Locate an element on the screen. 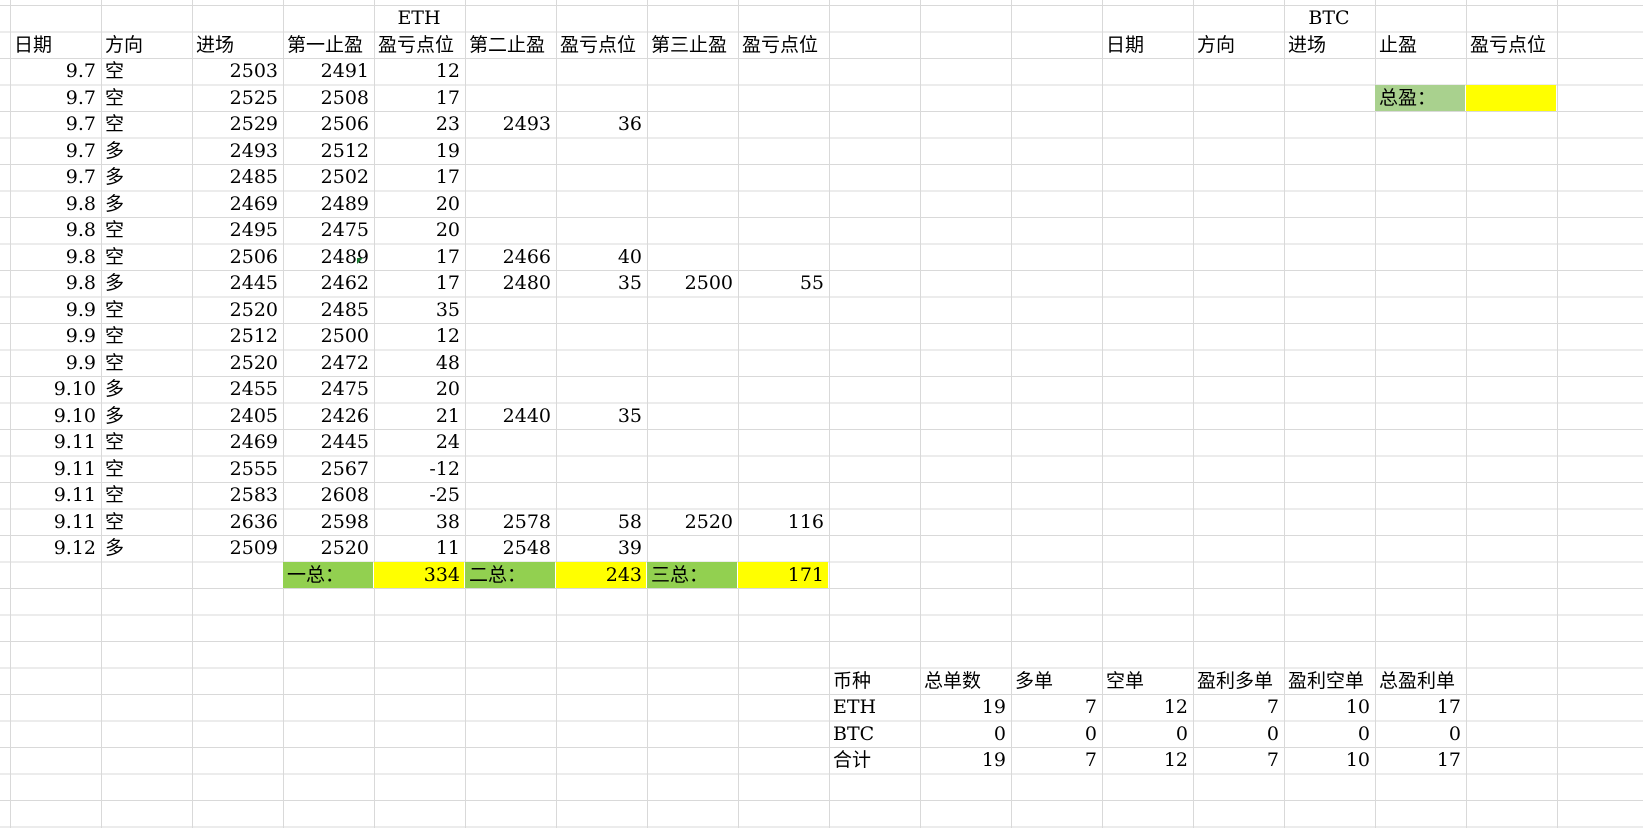  summary-data-cell: 19 is located at coordinates (965, 760).